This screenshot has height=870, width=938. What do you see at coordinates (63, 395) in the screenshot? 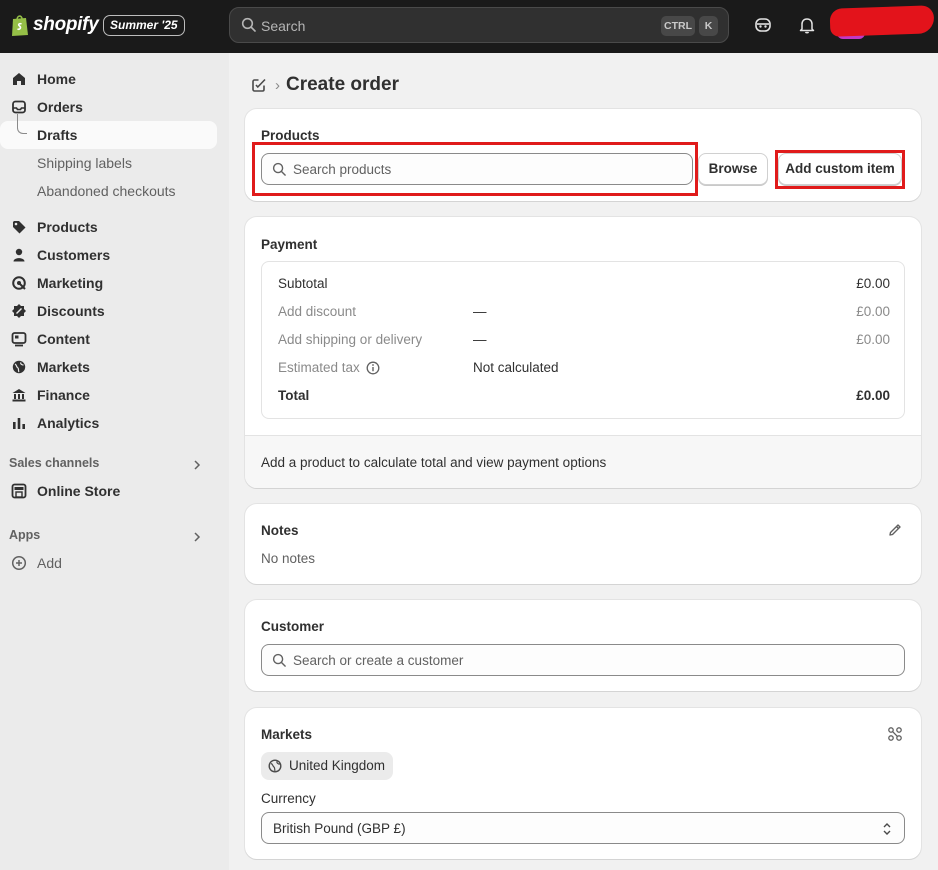
I see `sidebar-item-label: Finance` at bounding box center [63, 395].